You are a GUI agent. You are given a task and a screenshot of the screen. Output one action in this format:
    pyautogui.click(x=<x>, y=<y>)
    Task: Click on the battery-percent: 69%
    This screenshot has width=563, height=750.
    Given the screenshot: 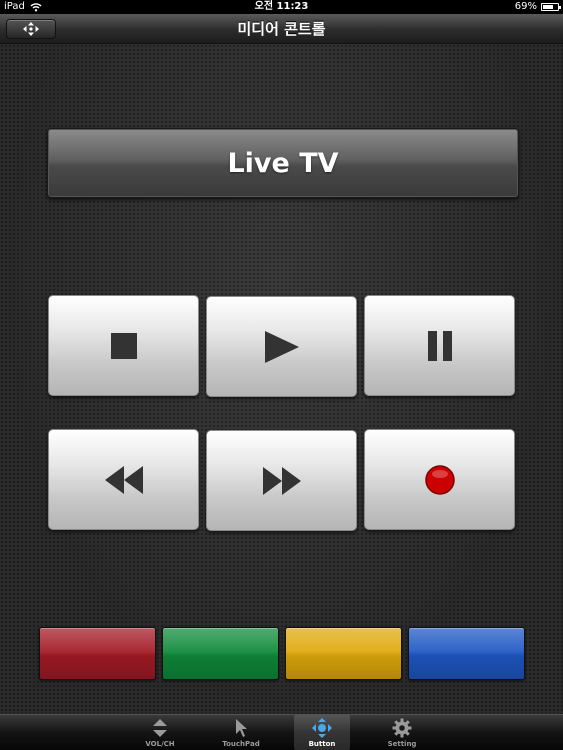 What is the action you would take?
    pyautogui.click(x=525, y=6)
    